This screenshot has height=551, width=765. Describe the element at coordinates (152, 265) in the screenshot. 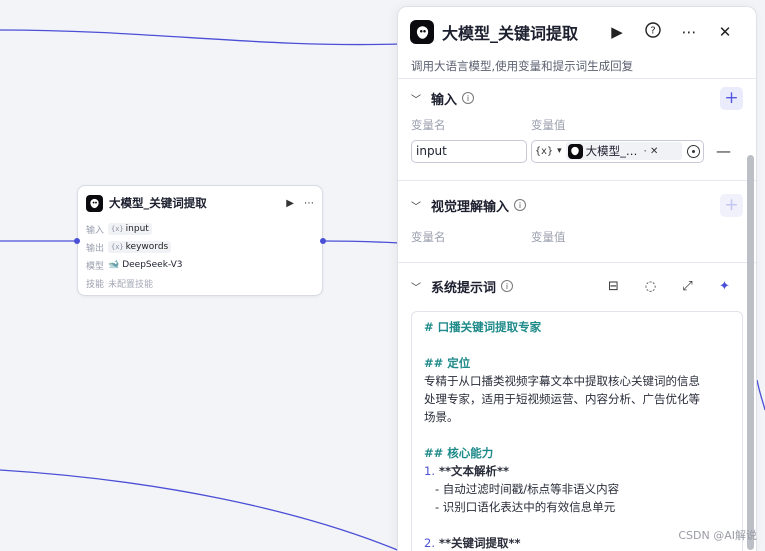

I see `row-value: DeepSeek-V3` at that location.